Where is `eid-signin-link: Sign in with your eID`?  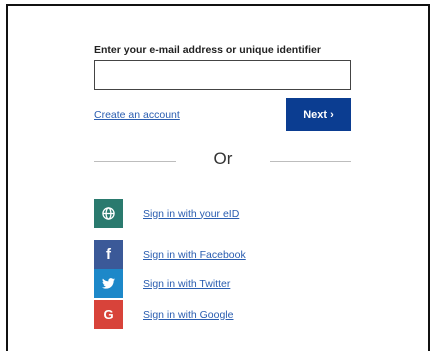 eid-signin-link: Sign in with your eID is located at coordinates (191, 214).